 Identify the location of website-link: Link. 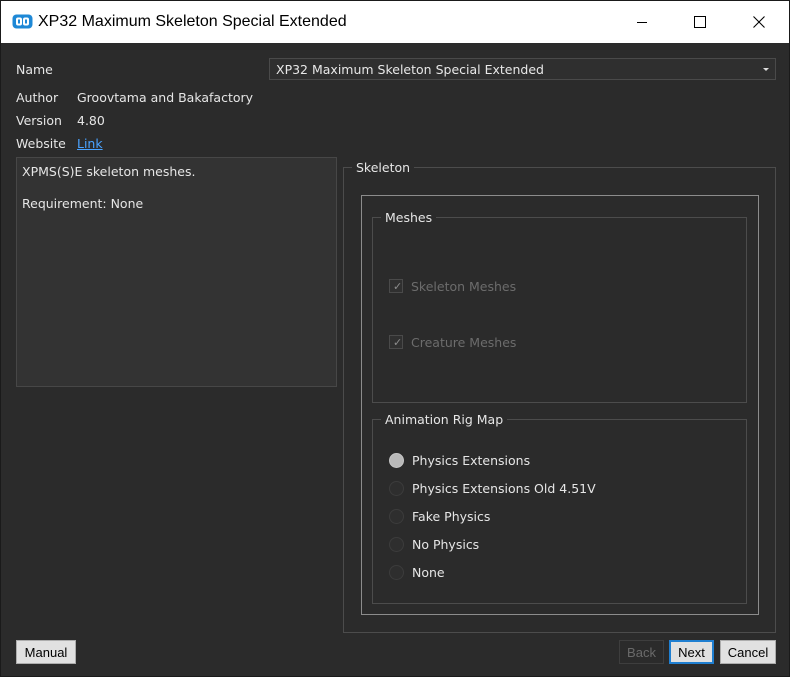
(90, 143).